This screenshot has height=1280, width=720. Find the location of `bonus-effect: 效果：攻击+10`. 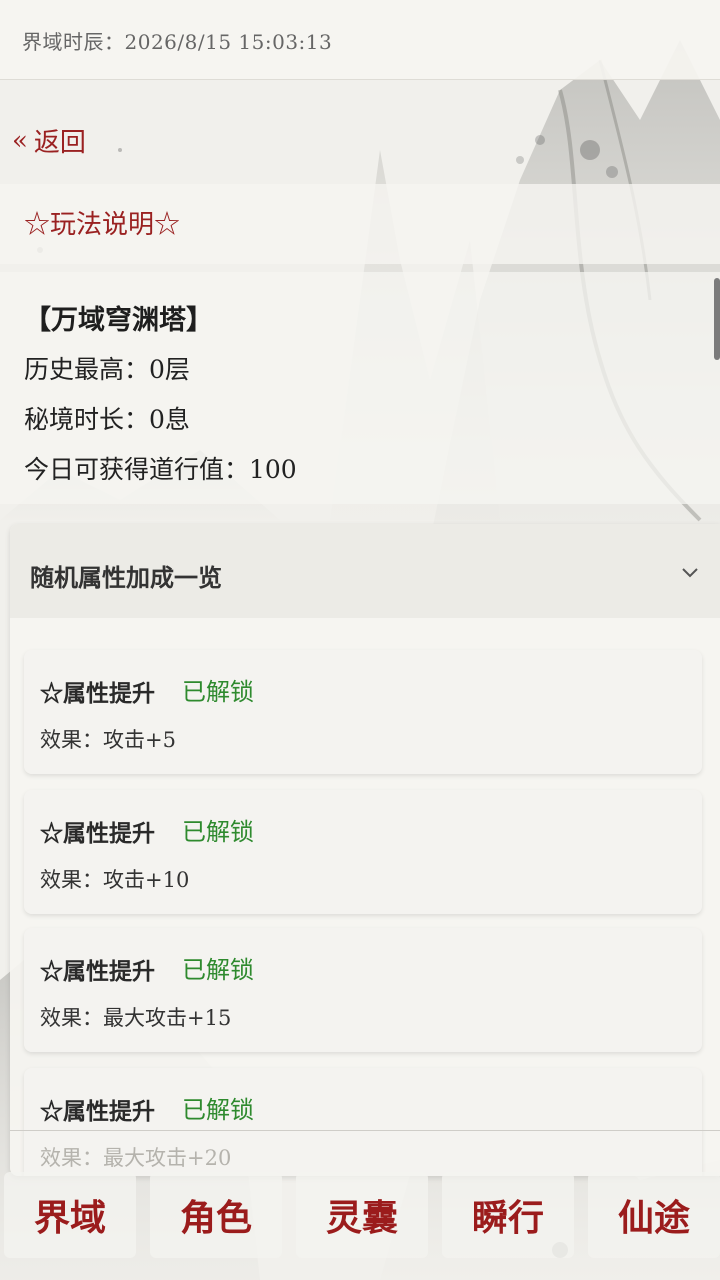

bonus-effect: 效果：攻击+10 is located at coordinates (115, 880).